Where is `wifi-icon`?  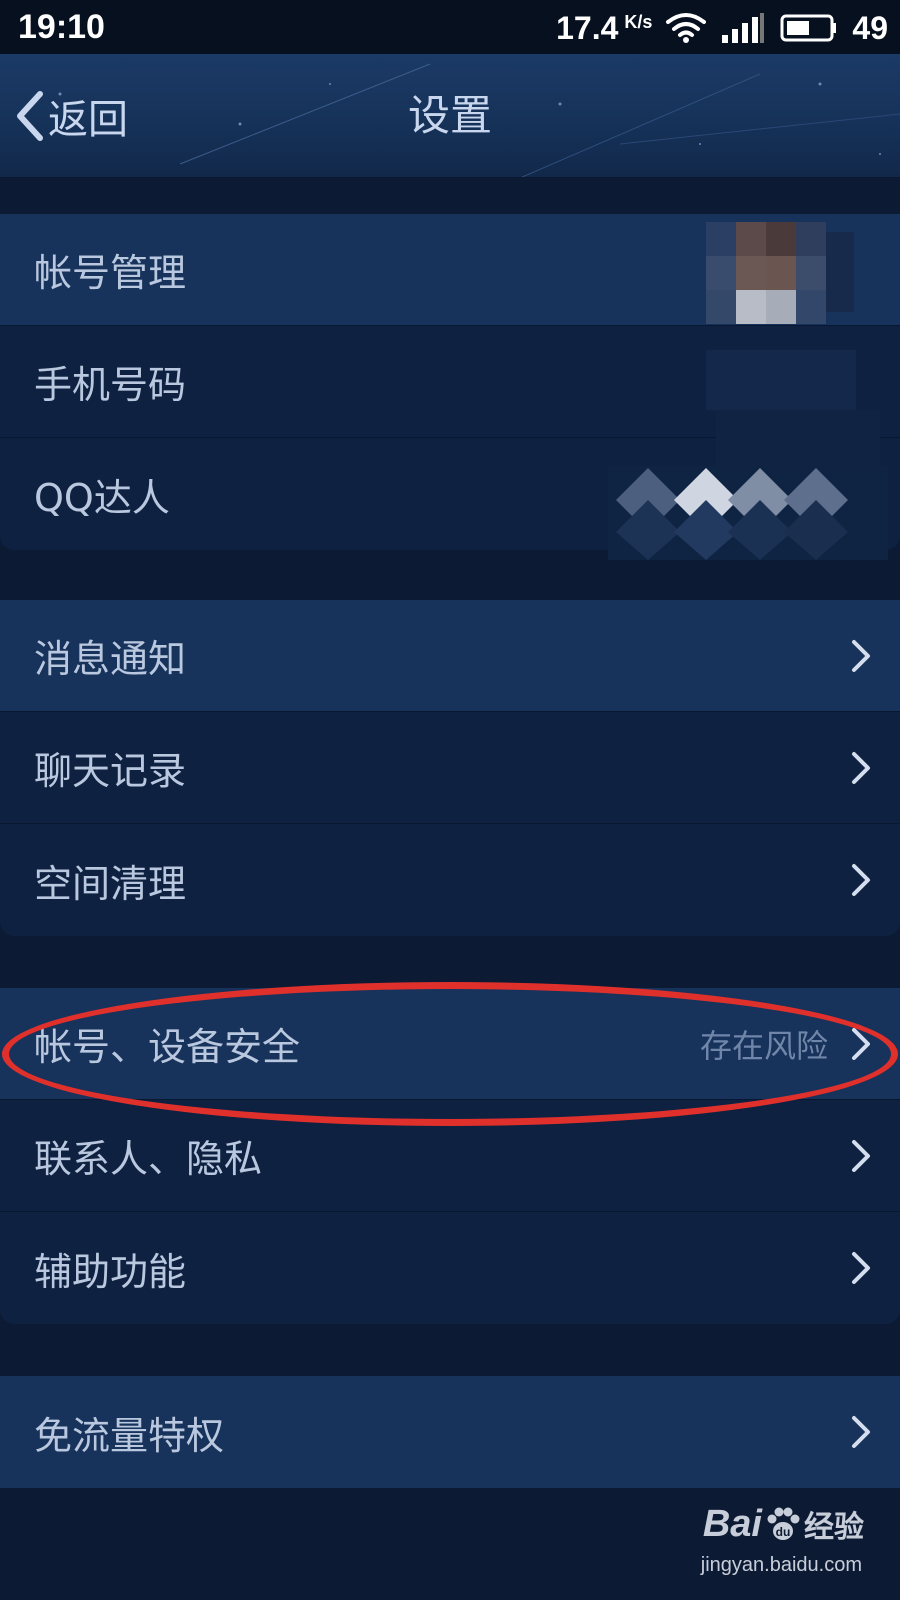 wifi-icon is located at coordinates (686, 28).